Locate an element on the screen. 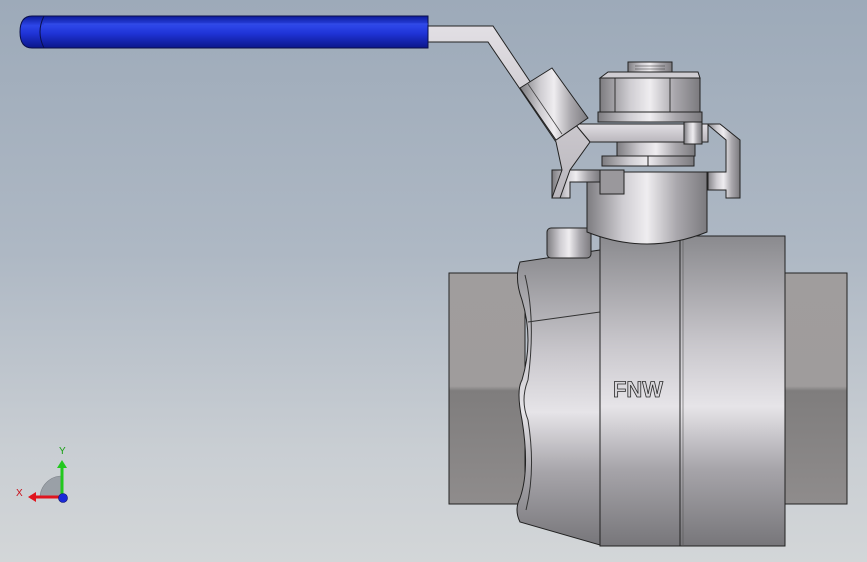  right-end-connector is located at coordinates (815, 388).